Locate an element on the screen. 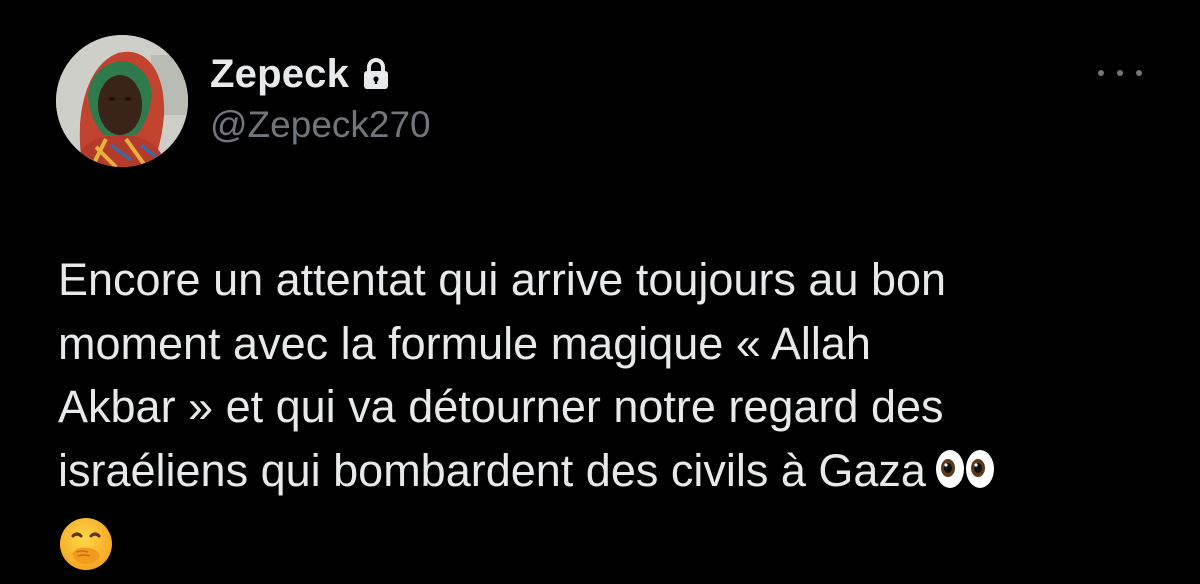  lock-icon is located at coordinates (376, 74).